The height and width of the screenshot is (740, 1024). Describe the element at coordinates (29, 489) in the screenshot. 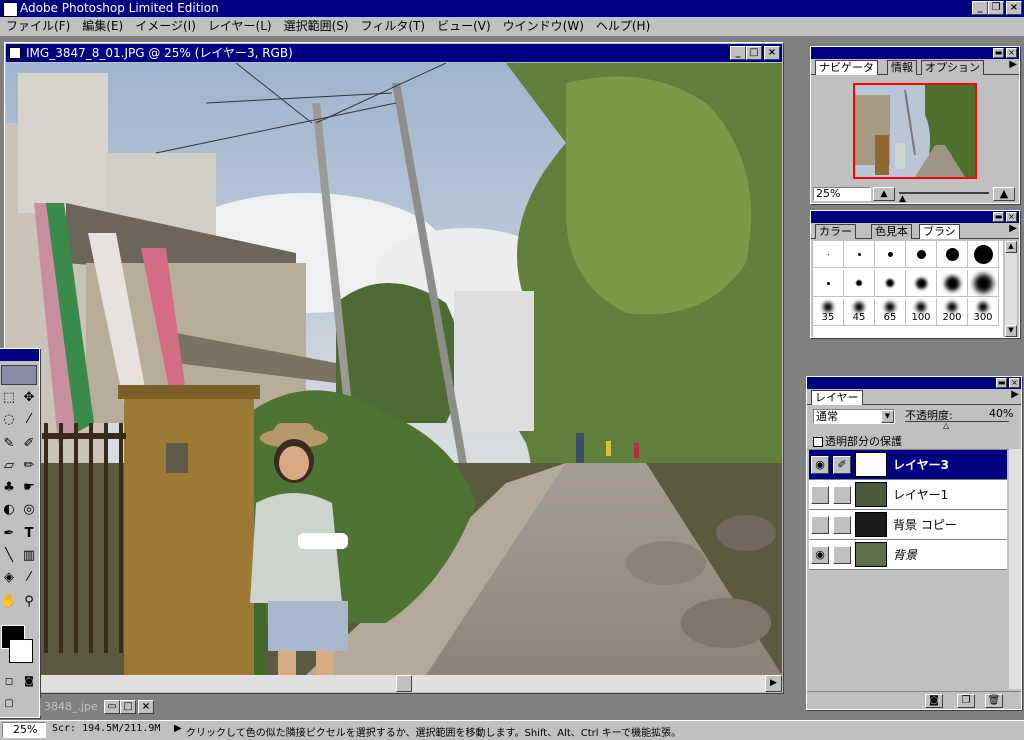

I see `smudge-icon: ☛` at that location.